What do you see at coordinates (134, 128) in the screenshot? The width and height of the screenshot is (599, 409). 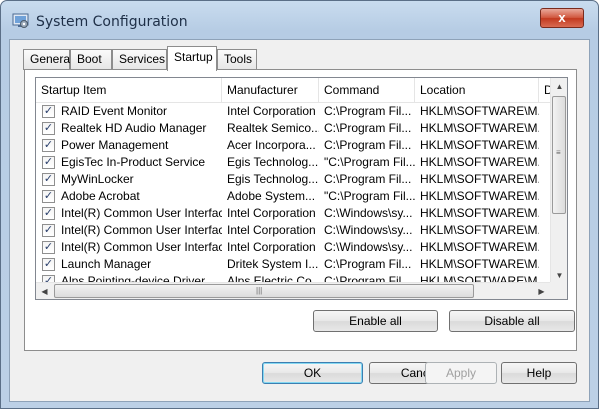 I see `startup-item-name: Realtek HD Audio Manager` at bounding box center [134, 128].